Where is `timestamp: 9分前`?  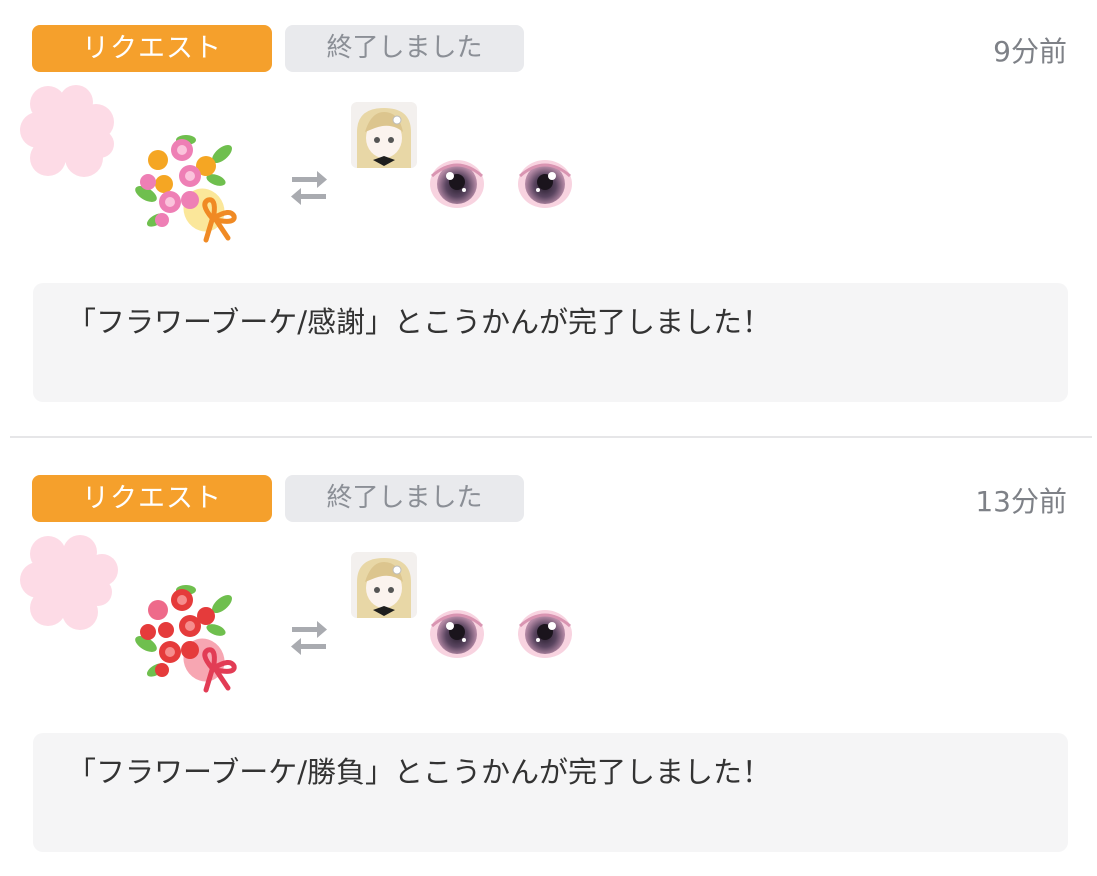
timestamp: 9分前 is located at coordinates (1030, 51).